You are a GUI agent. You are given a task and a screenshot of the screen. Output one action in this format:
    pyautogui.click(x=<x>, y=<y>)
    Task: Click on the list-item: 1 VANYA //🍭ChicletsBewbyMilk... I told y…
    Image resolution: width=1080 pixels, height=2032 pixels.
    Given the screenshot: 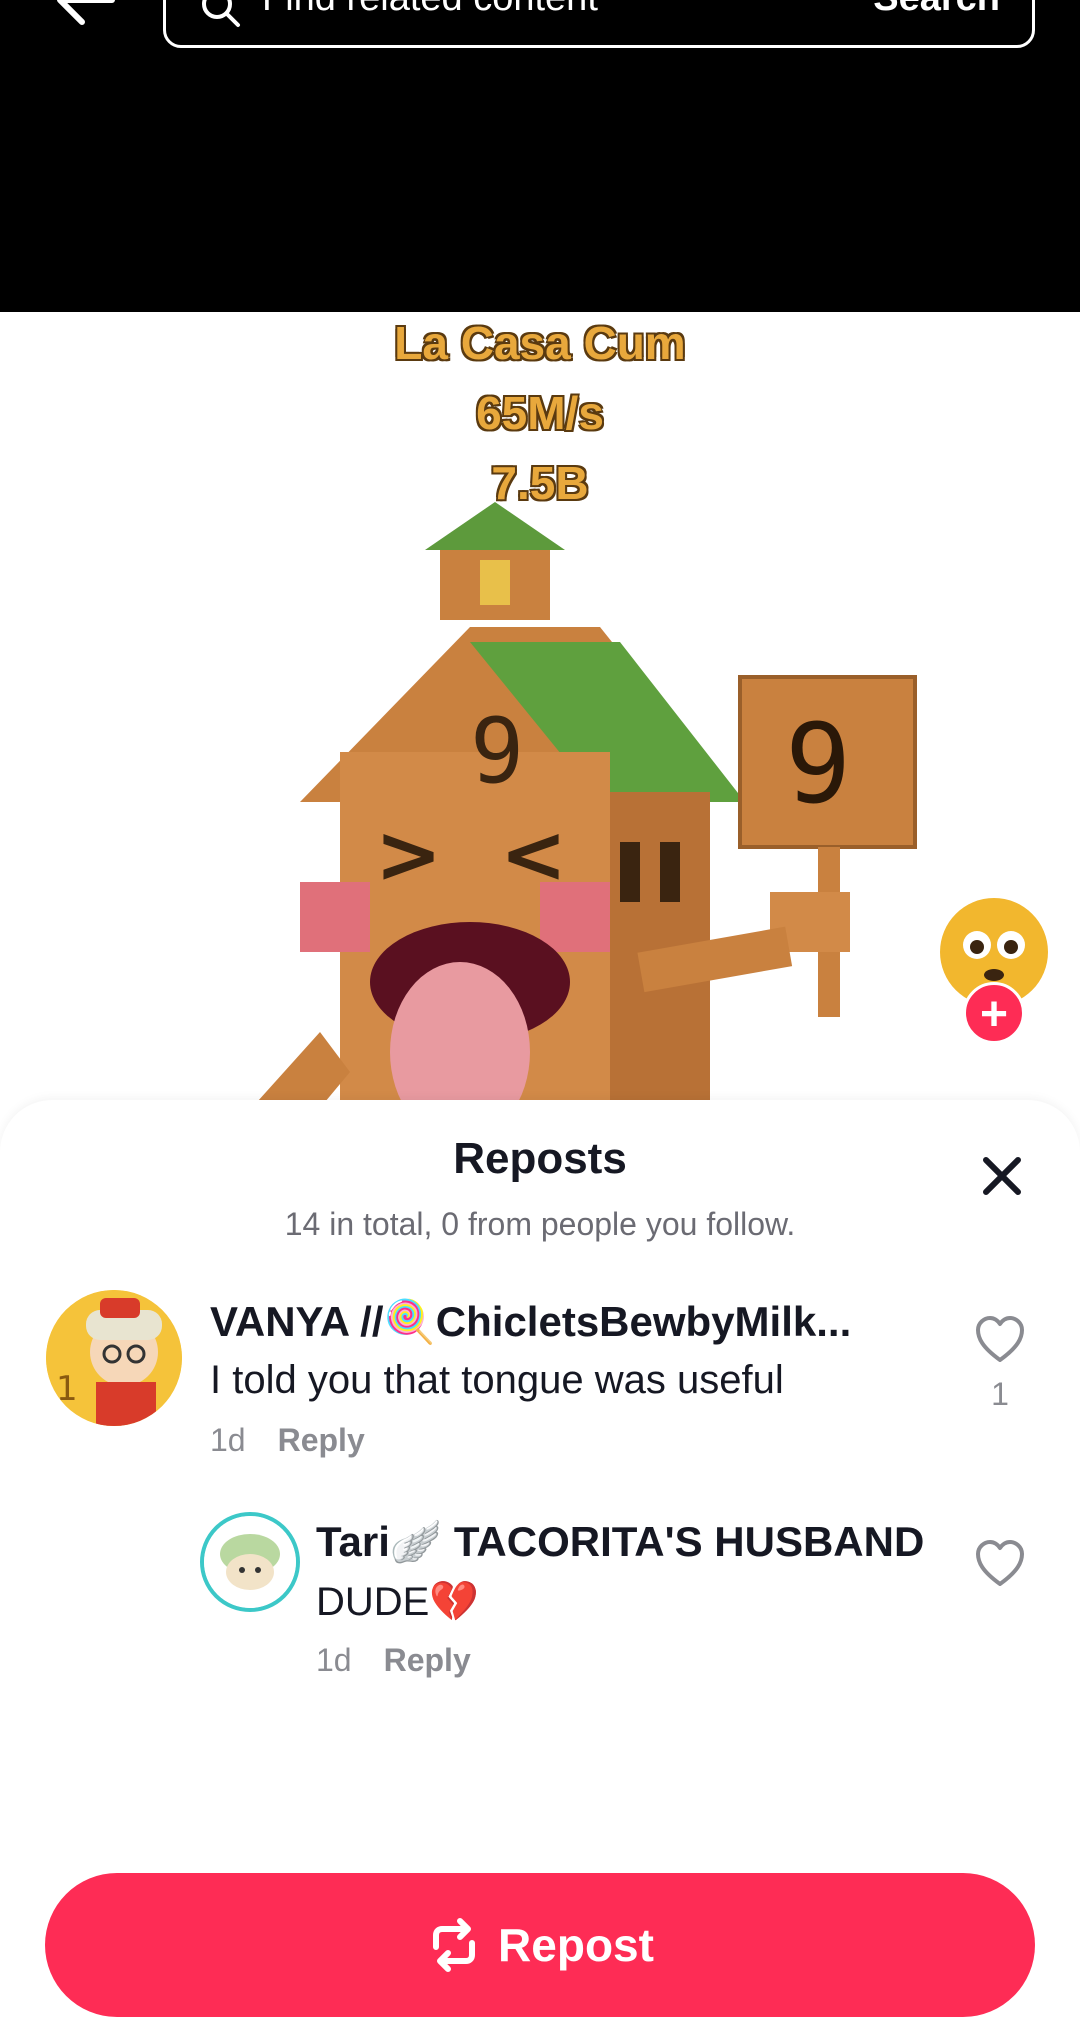 What is the action you would take?
    pyautogui.click(x=540, y=1385)
    